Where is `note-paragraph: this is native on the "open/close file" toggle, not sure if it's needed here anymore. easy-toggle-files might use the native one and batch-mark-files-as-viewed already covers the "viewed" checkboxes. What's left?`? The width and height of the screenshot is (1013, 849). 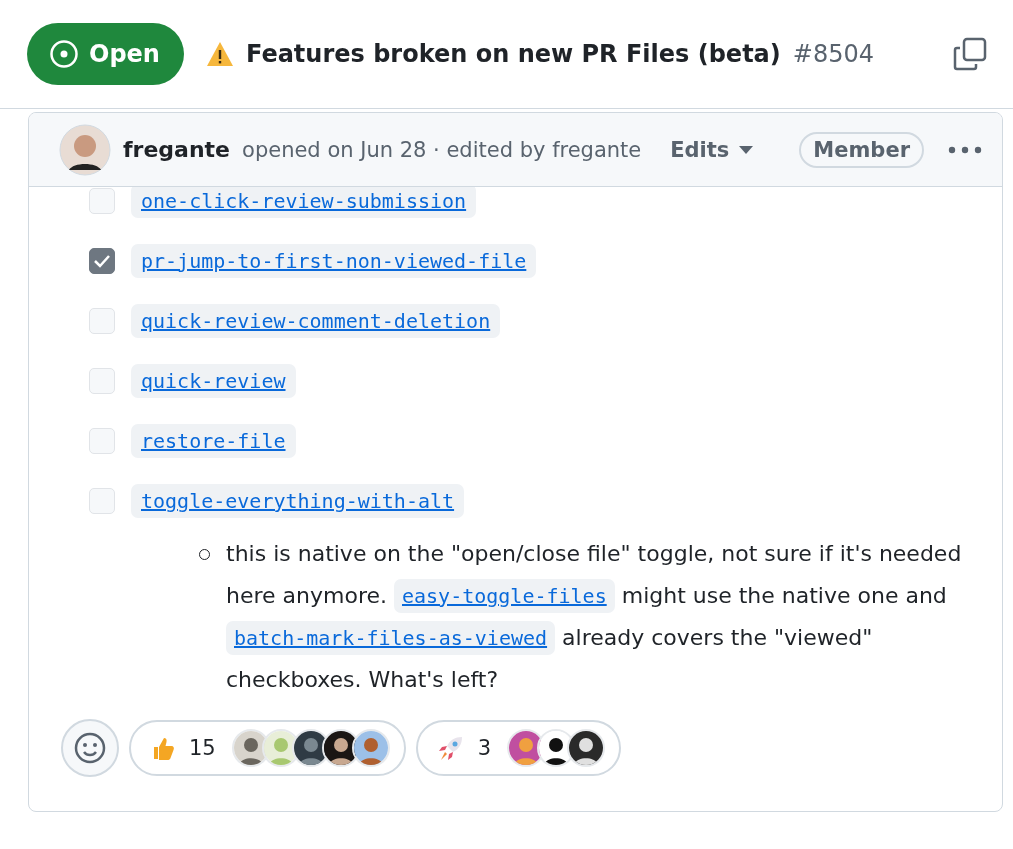
note-paragraph: this is native on the "open/close file" toggle, not sure if it's needed here anymore. easy-toggle-files might use the native one and batch-mark-files-as-viewed already covers the "viewed" checkboxes. What's left? is located at coordinates (594, 617).